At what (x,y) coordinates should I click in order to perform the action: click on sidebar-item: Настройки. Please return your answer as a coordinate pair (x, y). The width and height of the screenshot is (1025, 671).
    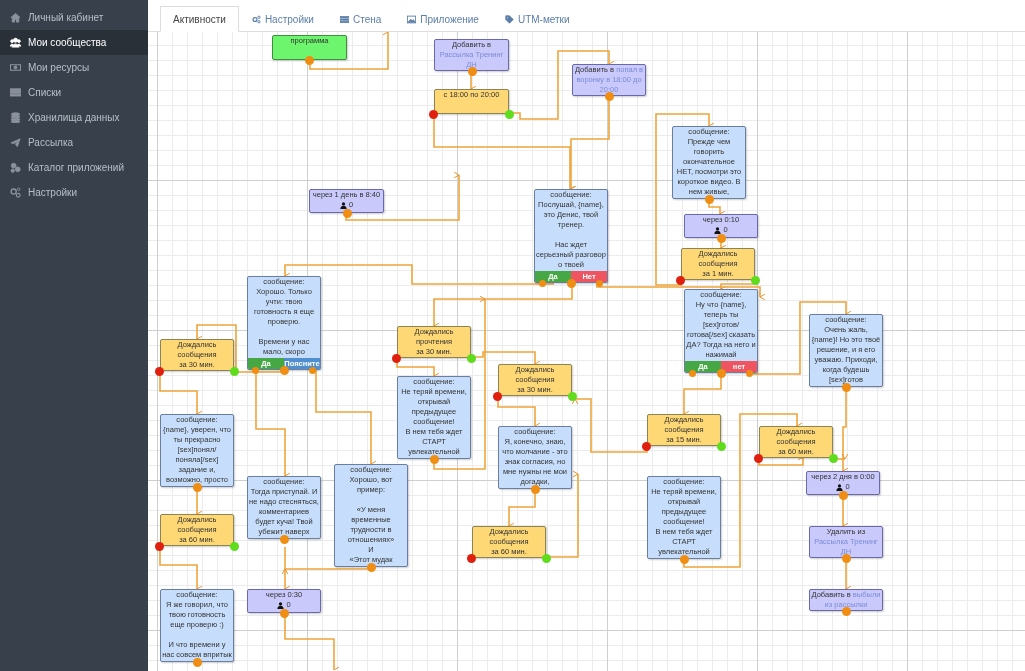
    Looking at the image, I should click on (74, 192).